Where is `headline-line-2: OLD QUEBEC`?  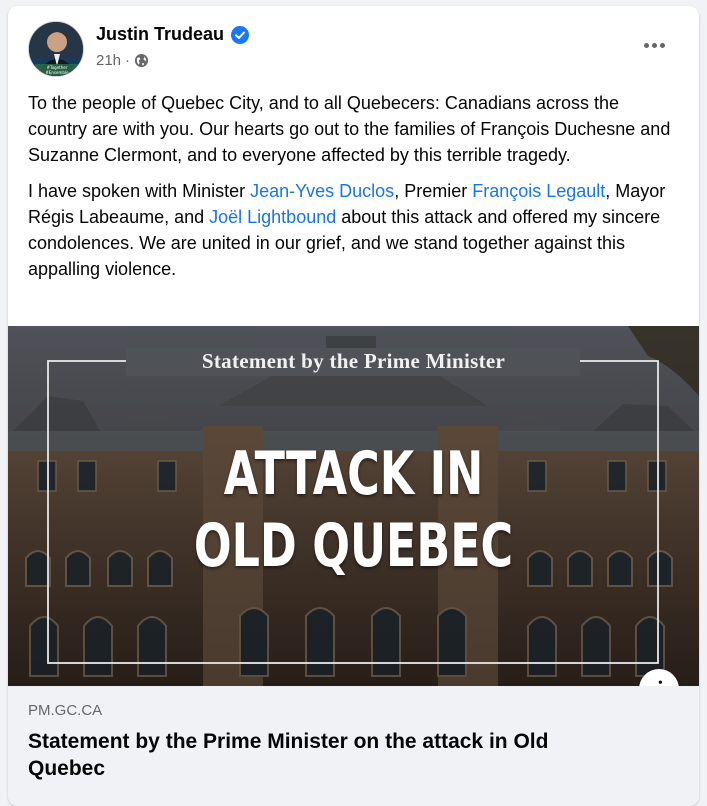 headline-line-2: OLD QUEBEC is located at coordinates (353, 546).